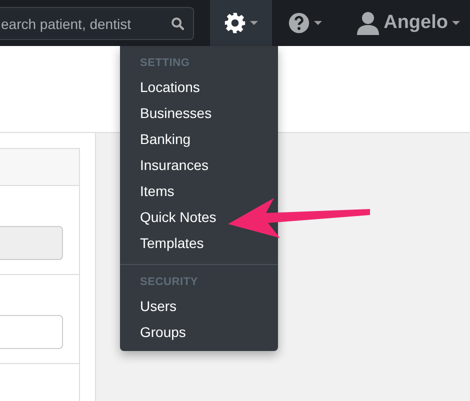  What do you see at coordinates (199, 306) in the screenshot?
I see `menu-item: Users` at bounding box center [199, 306].